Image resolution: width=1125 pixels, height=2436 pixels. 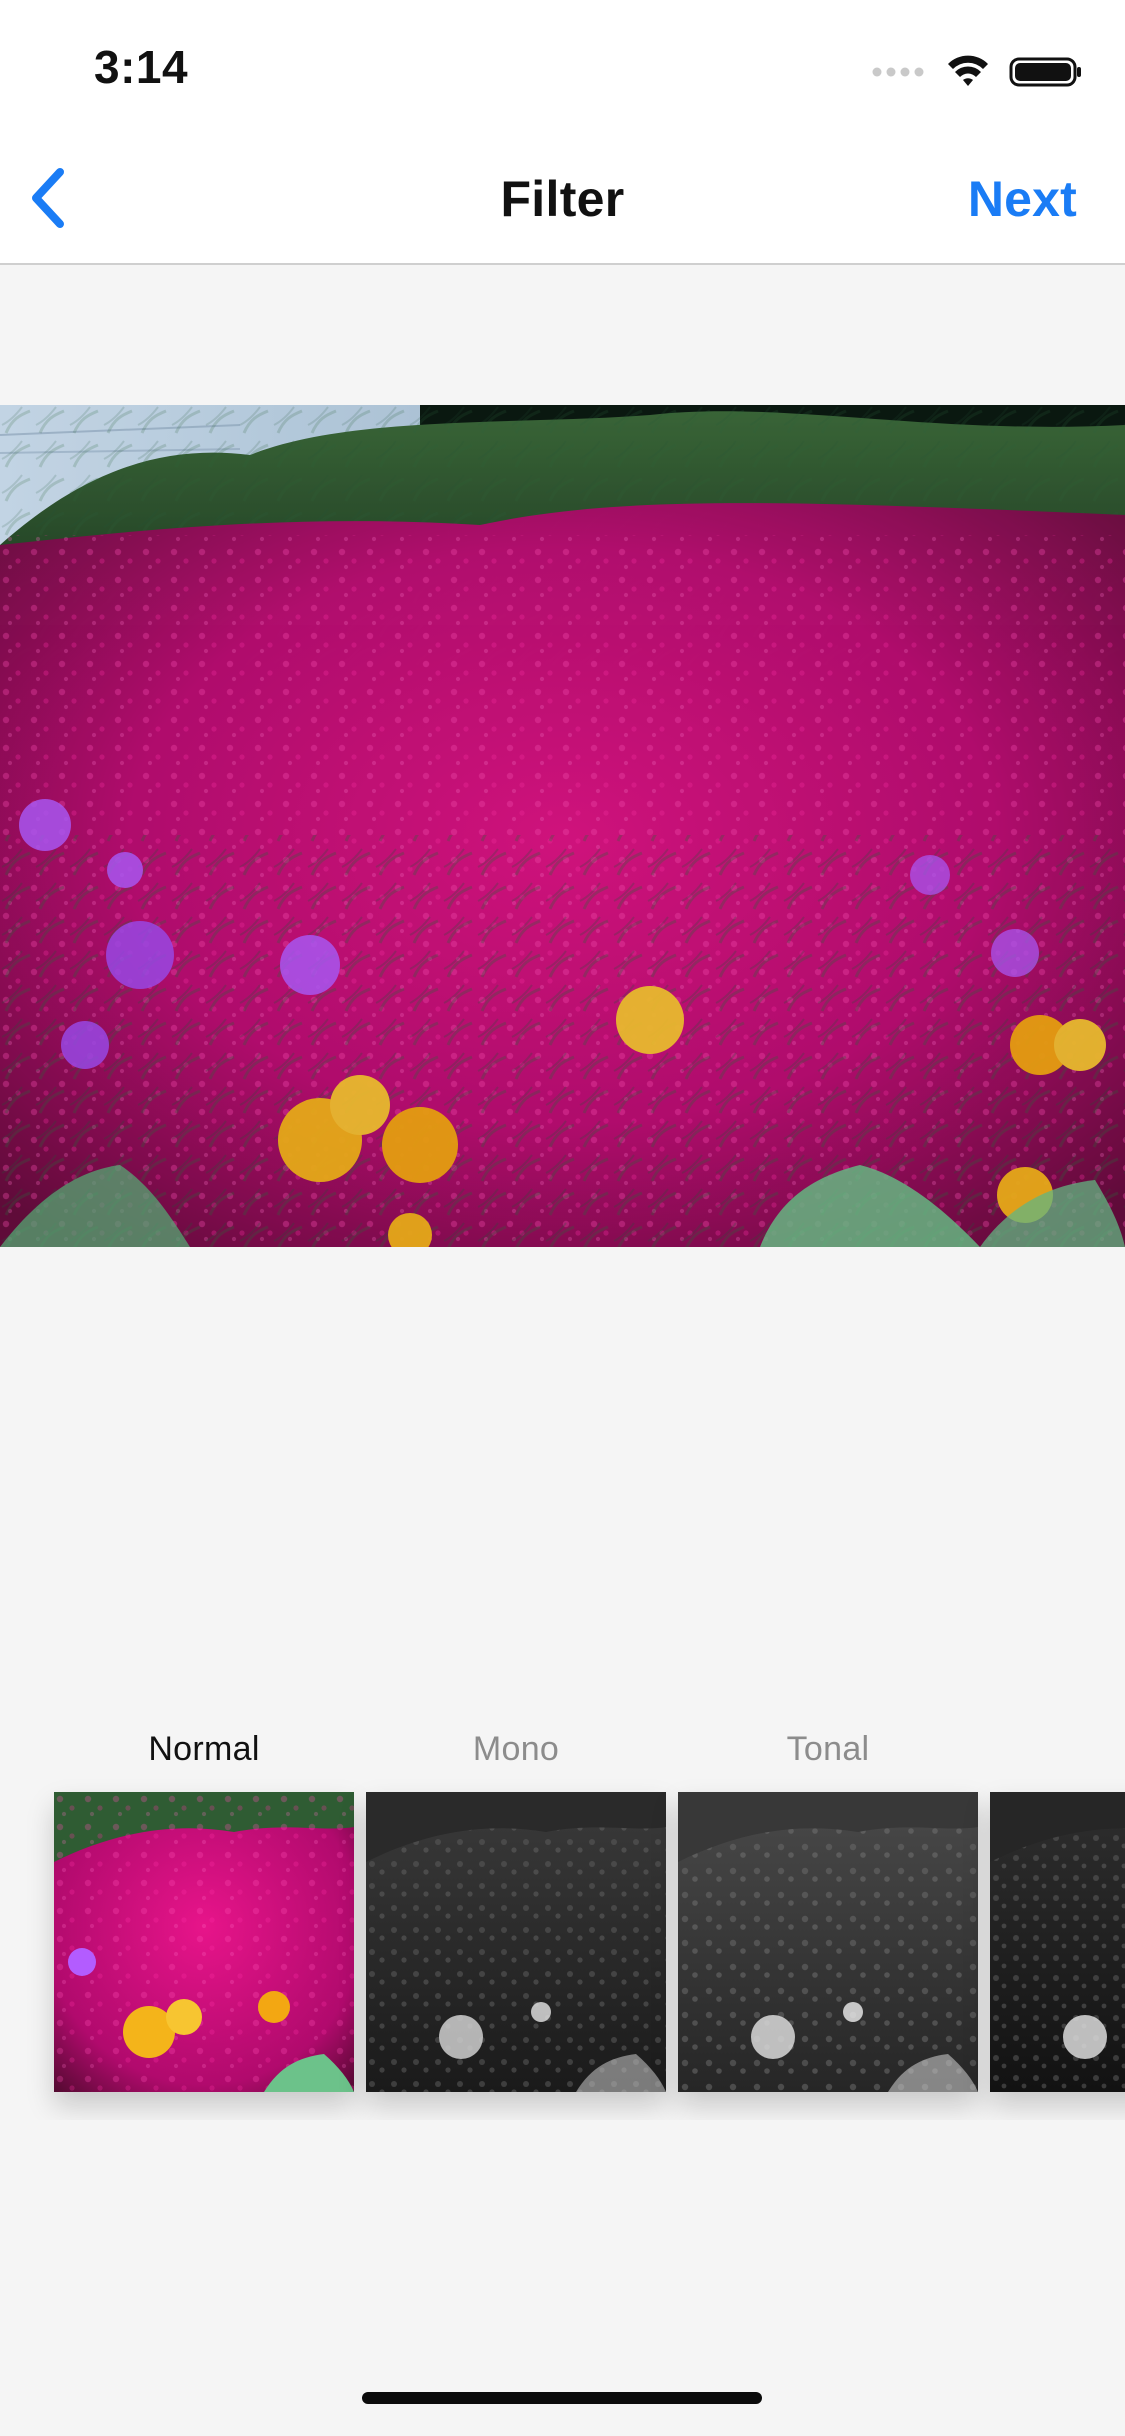 I want to click on cellular-dots-icon, so click(x=898, y=72).